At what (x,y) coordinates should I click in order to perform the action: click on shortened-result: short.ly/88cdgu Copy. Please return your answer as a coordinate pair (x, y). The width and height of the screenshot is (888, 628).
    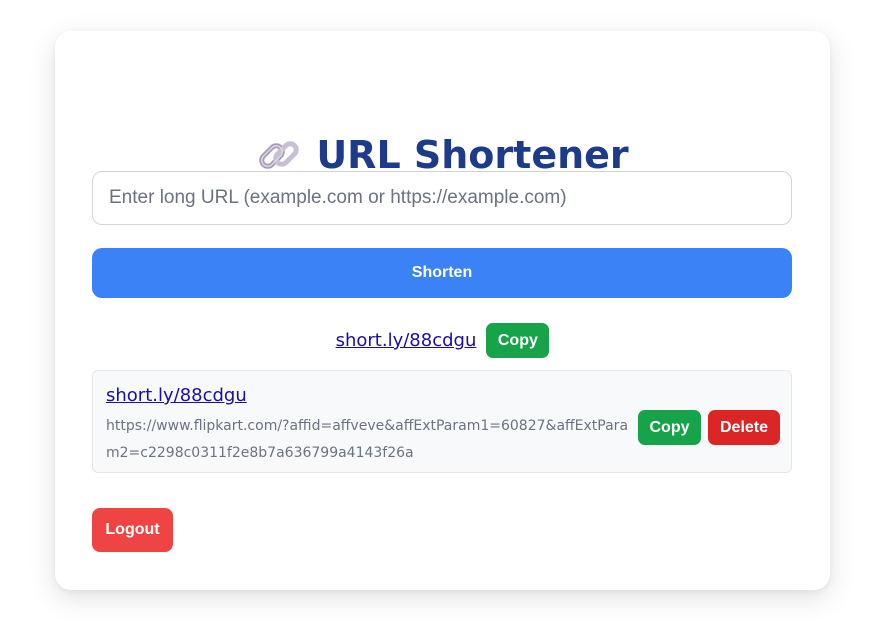
    Looking at the image, I should click on (442, 340).